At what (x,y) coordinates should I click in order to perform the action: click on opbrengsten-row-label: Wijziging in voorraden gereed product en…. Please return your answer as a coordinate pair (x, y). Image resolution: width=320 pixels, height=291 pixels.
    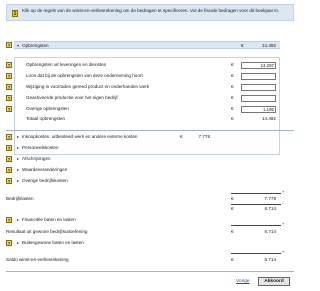
    Looking at the image, I should click on (88, 86).